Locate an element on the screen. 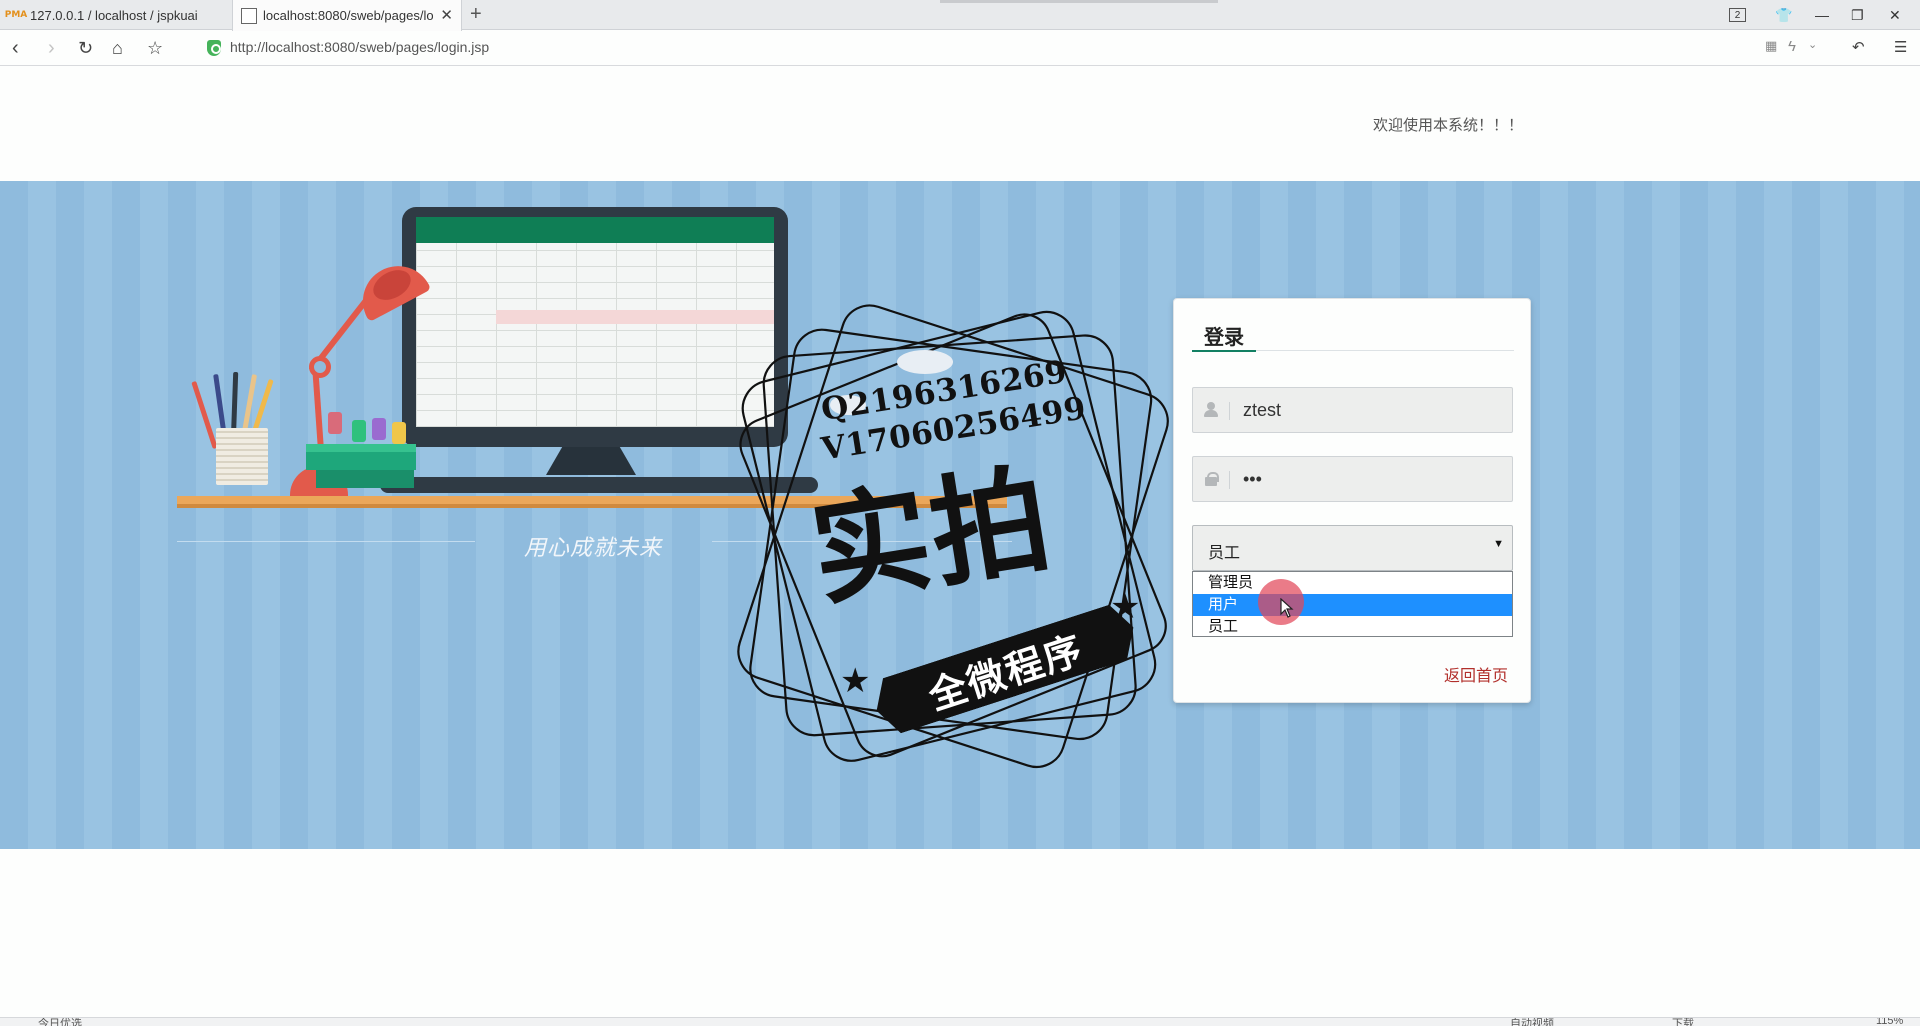 Image resolution: width=1920 pixels, height=1026 pixels. bookmark-star-icon: ☆ is located at coordinates (155, 48).